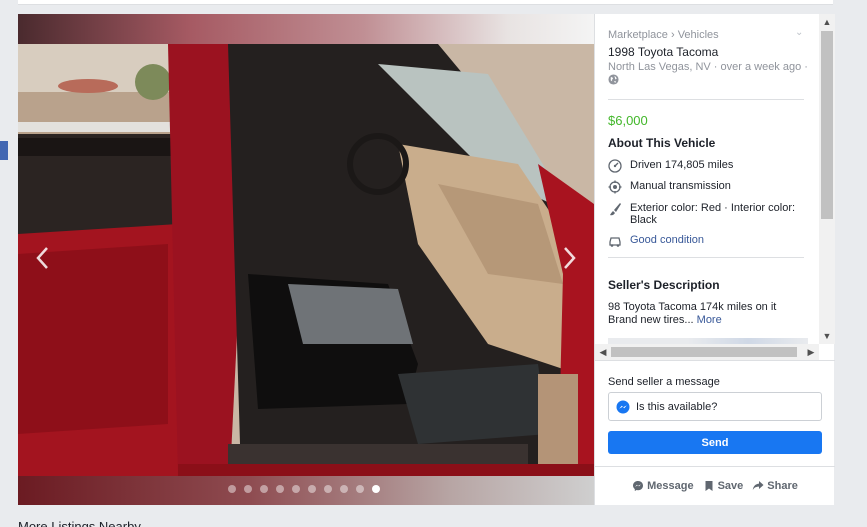 The height and width of the screenshot is (527, 867). Describe the element at coordinates (682, 165) in the screenshot. I see `spec-mileage-text: Driven 174,805 miles` at that location.